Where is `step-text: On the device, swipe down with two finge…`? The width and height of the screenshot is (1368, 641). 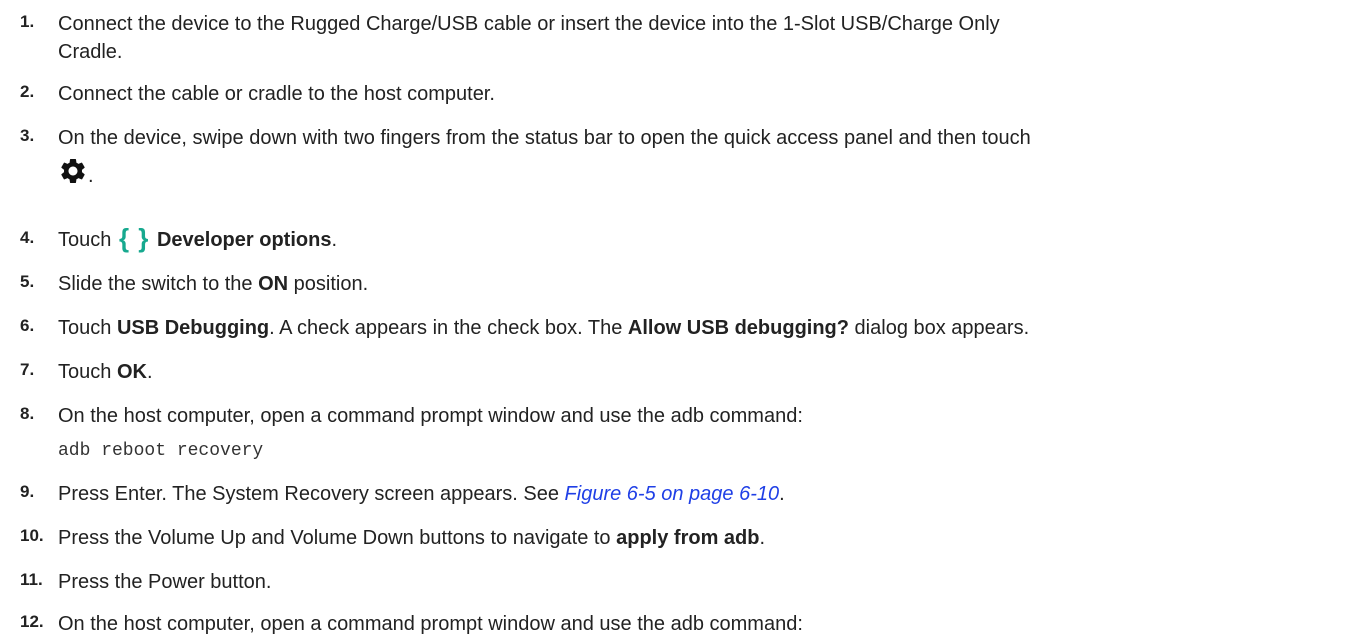
step-text: On the device, swipe down with two finge… is located at coordinates (708, 160).